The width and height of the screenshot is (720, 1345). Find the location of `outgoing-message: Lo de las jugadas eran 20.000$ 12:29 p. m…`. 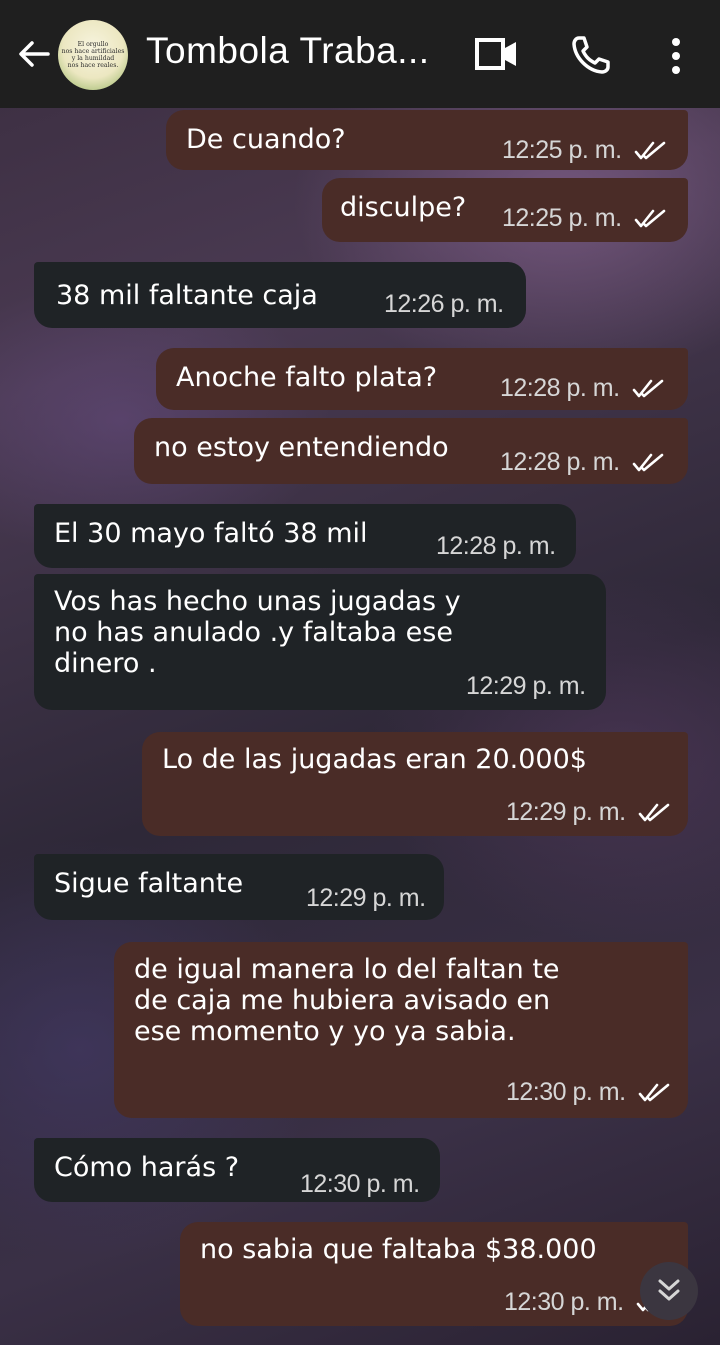

outgoing-message: Lo de las jugadas eran 20.000$ 12:29 p. m… is located at coordinates (415, 784).